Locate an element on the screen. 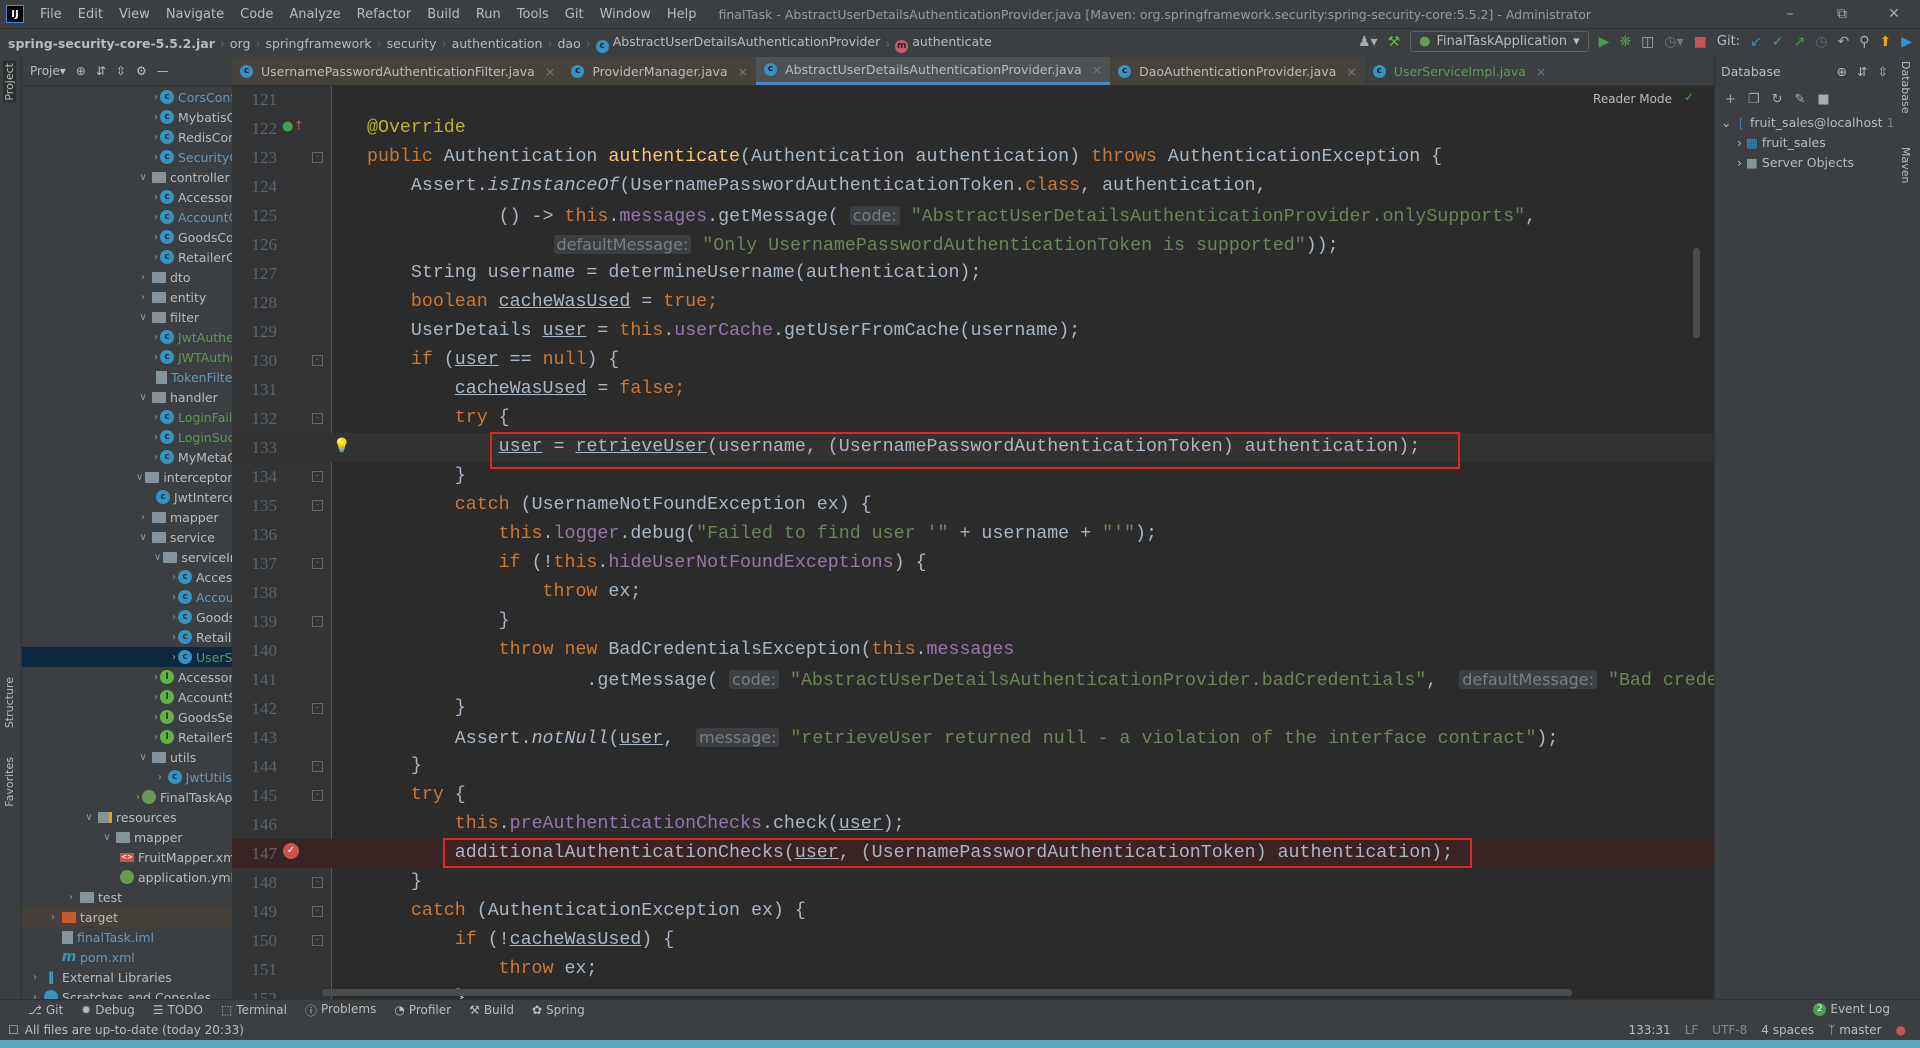  code-line: 122 @Override is located at coordinates (973, 128).